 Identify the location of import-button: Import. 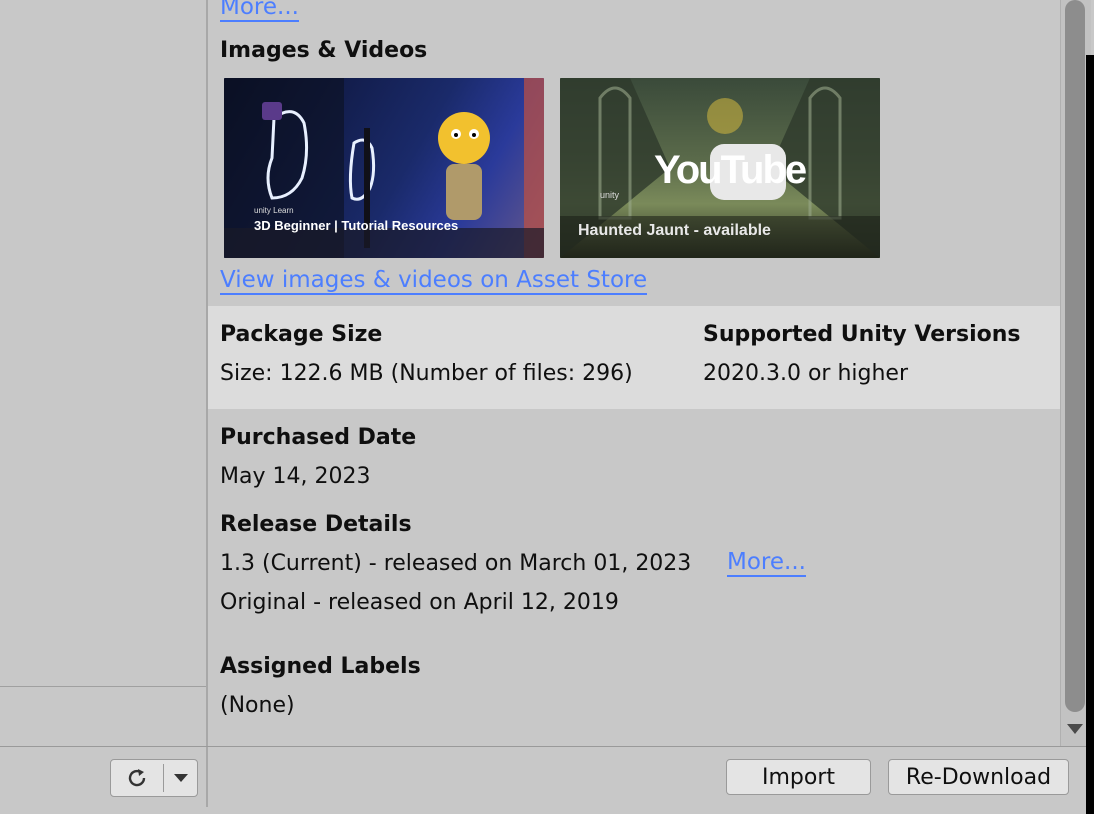
(798, 777).